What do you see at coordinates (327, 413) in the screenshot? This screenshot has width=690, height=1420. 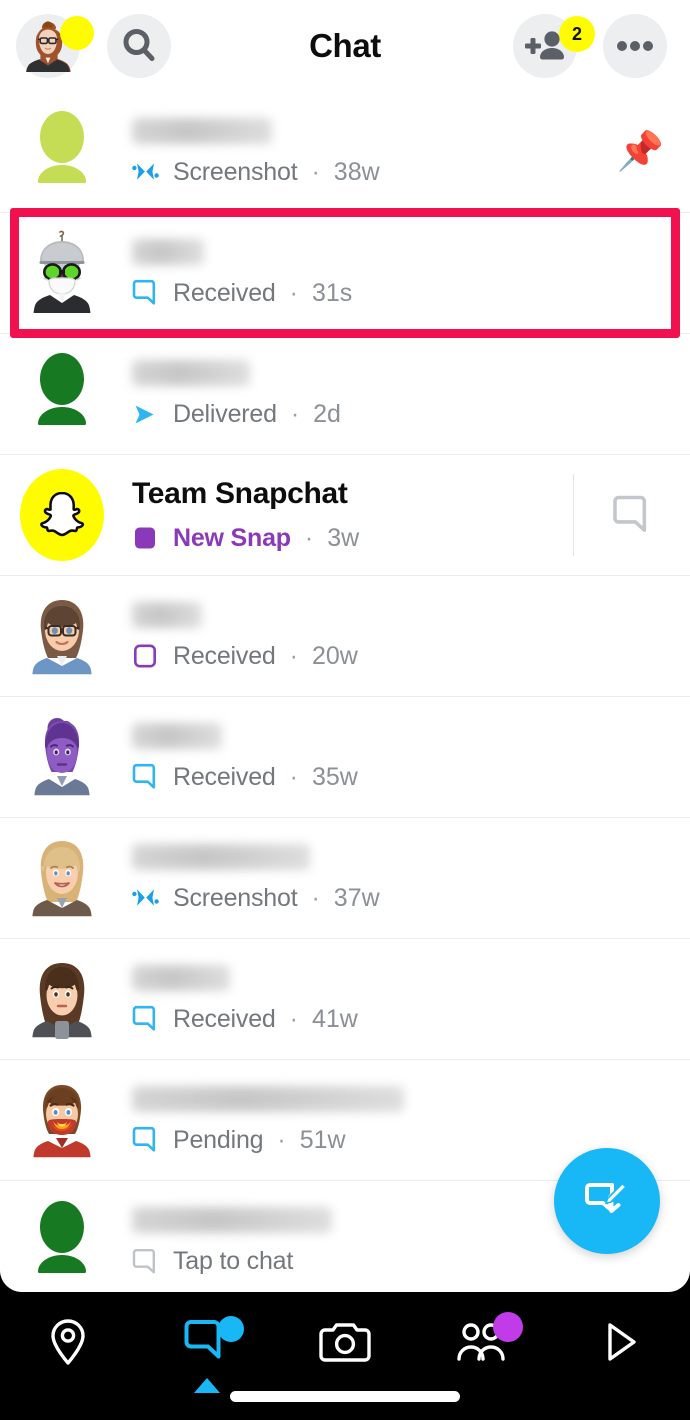 I see `status-time: 2d` at bounding box center [327, 413].